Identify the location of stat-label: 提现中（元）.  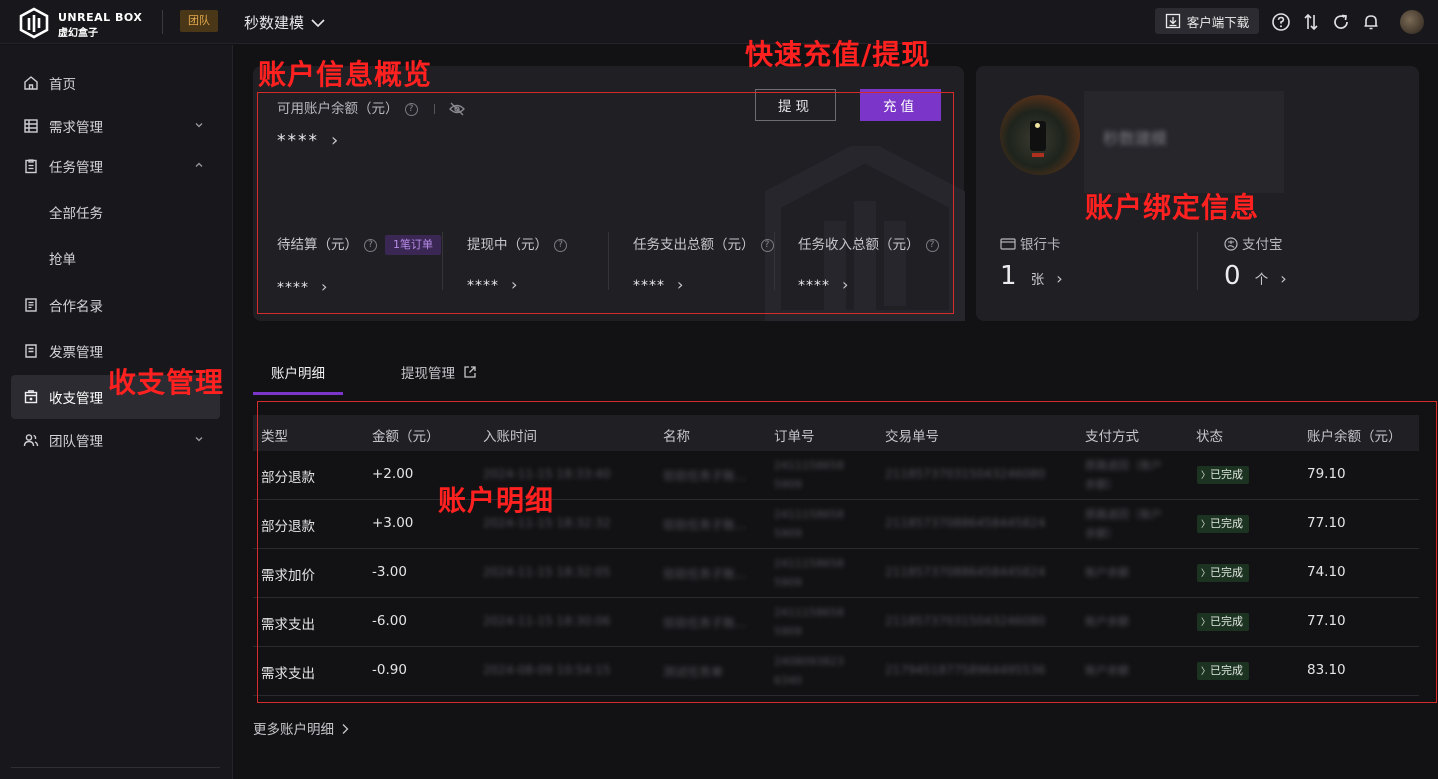
(507, 245).